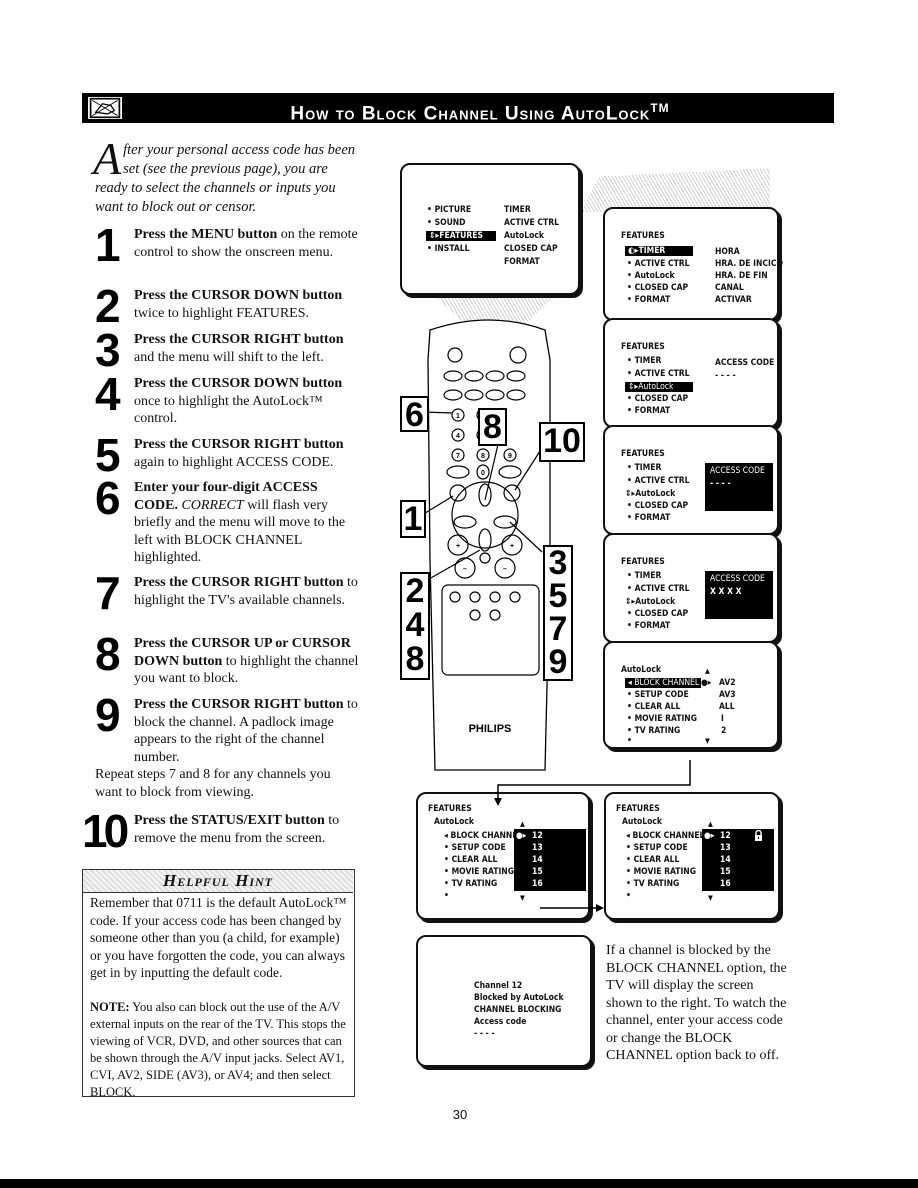  What do you see at coordinates (105, 831) in the screenshot?
I see `step-number: 10` at bounding box center [105, 831].